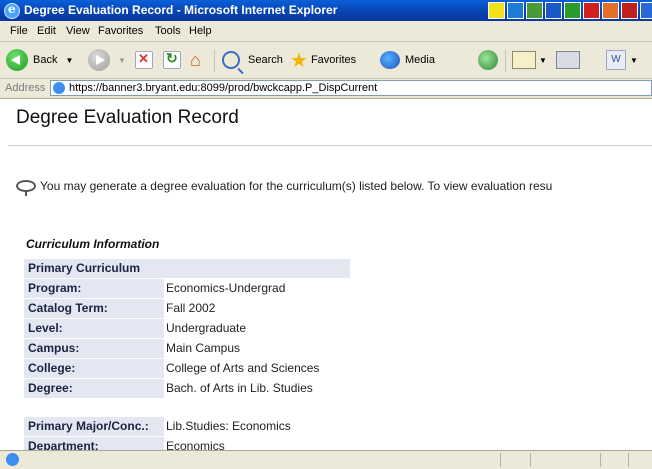 Image resolution: width=652 pixels, height=469 pixels. I want to click on table-row: Campus: Main Campus, so click(187, 348).